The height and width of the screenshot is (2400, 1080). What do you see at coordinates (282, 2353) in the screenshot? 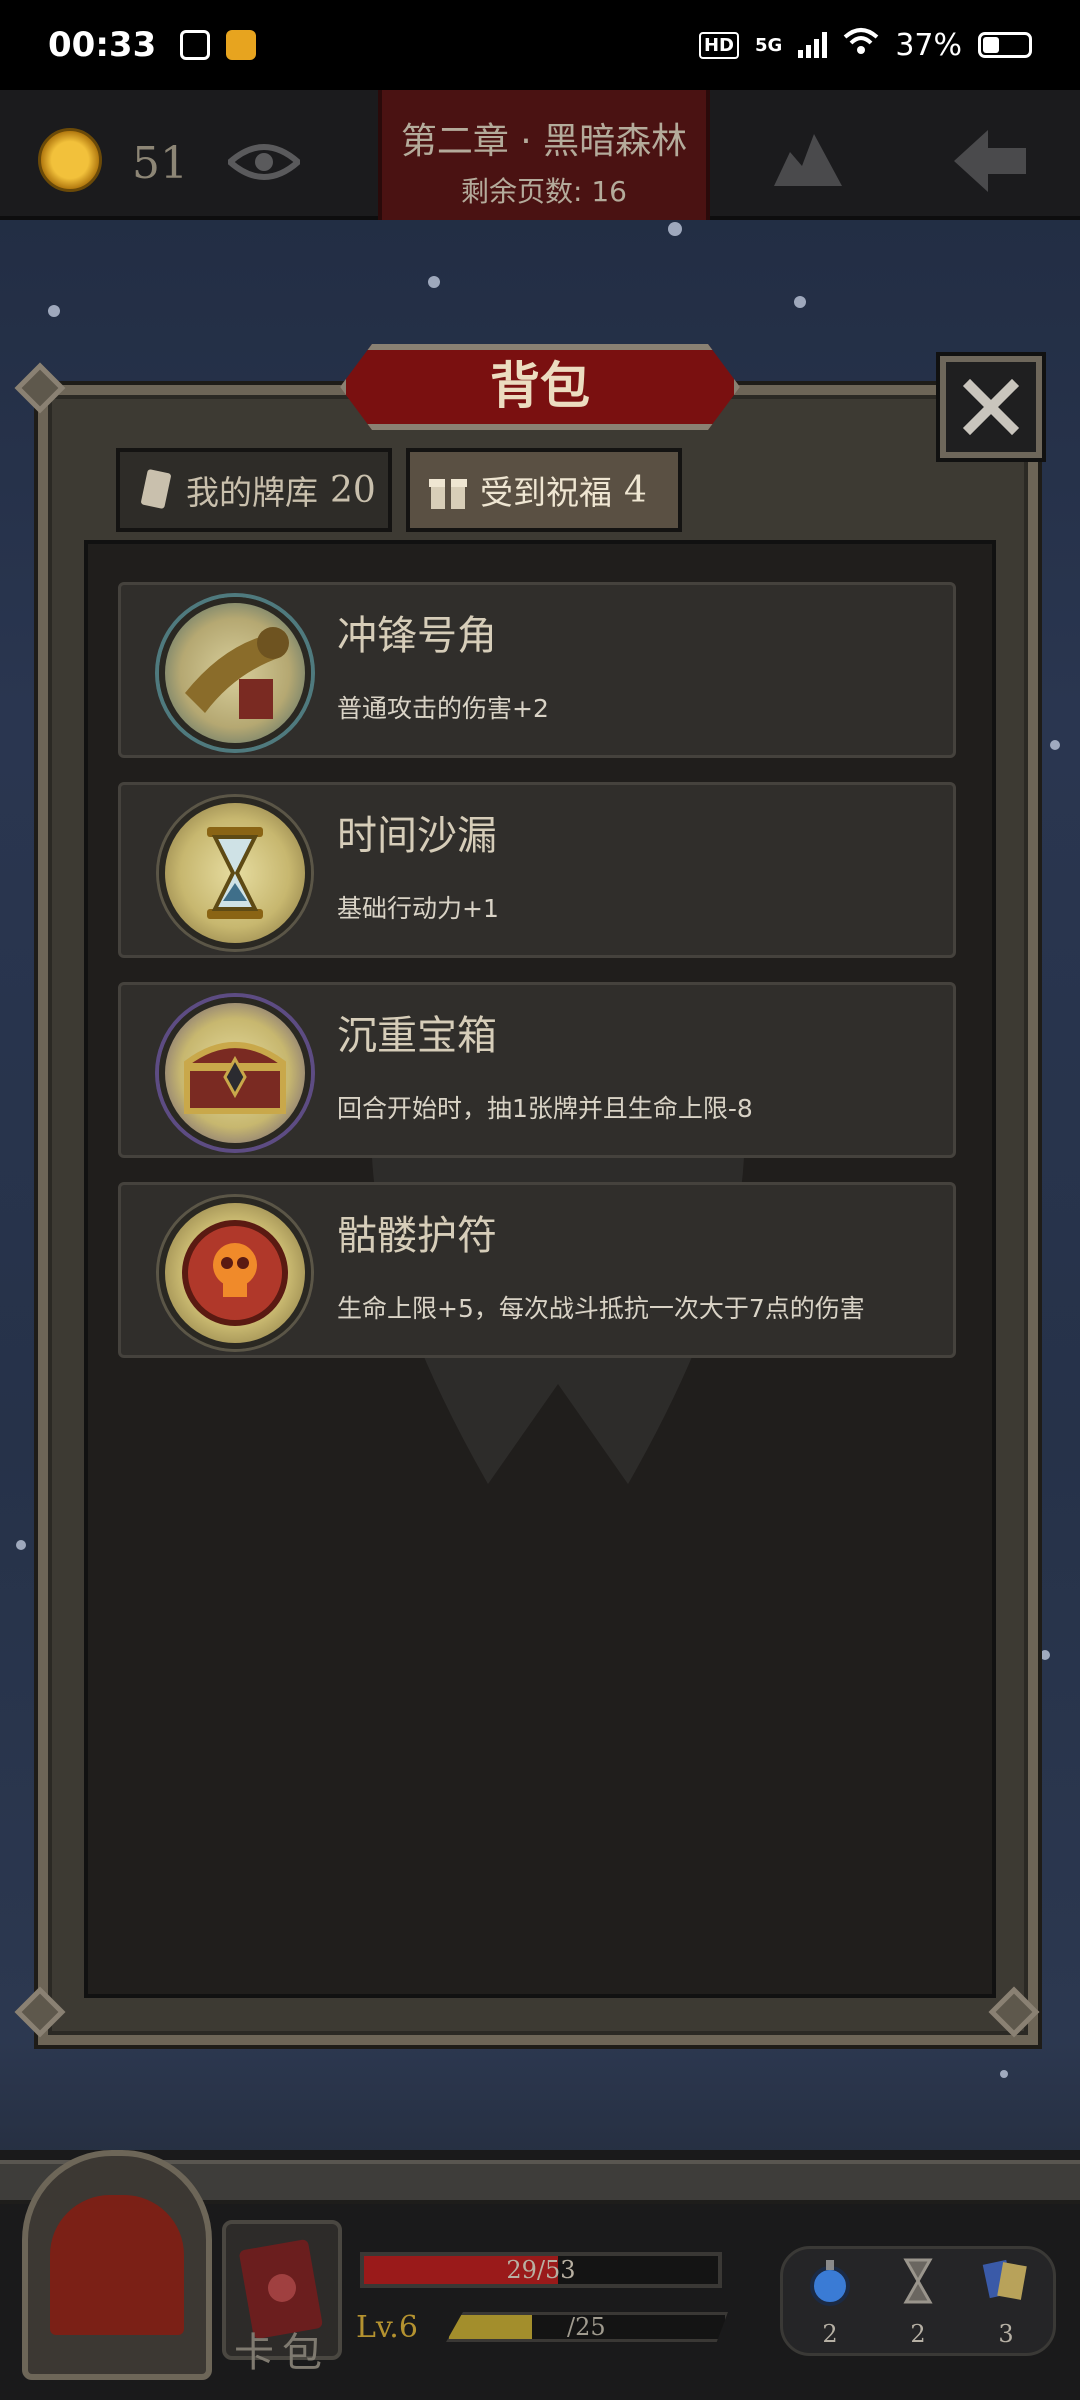
I see `deck-label: 卡包` at bounding box center [282, 2353].